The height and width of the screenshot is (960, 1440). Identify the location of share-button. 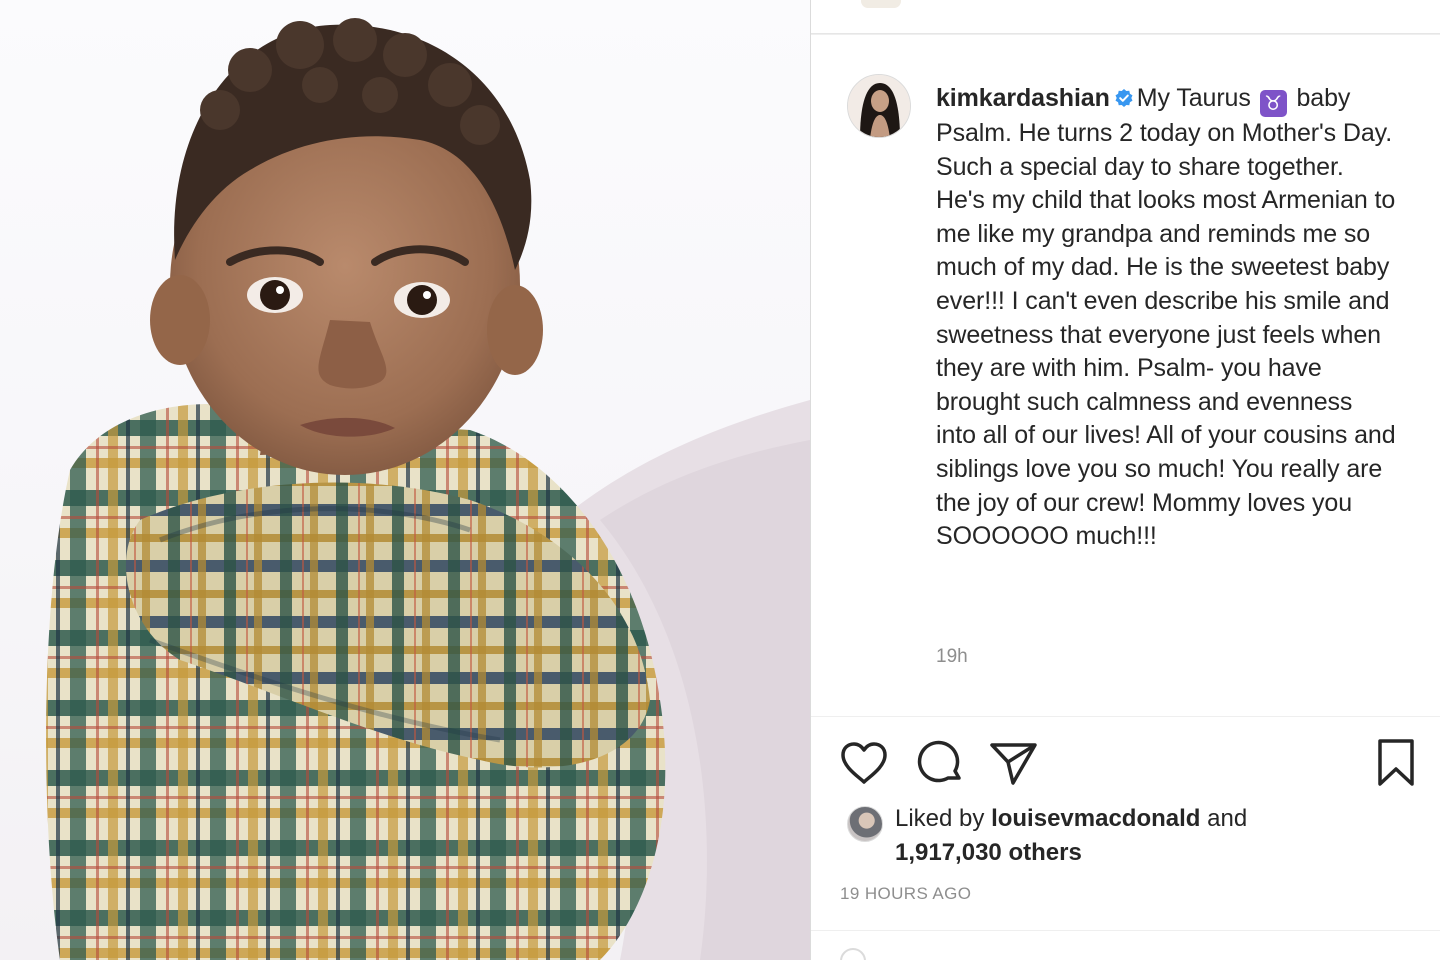
(1014, 763).